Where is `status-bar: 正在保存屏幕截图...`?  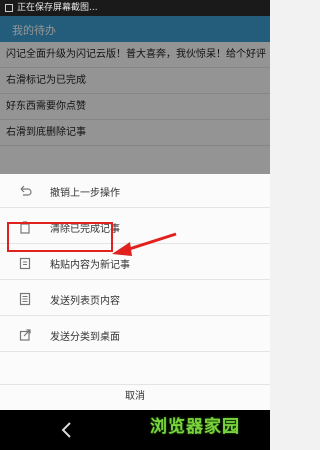 status-bar: 正在保存屏幕截图... is located at coordinates (135, 8).